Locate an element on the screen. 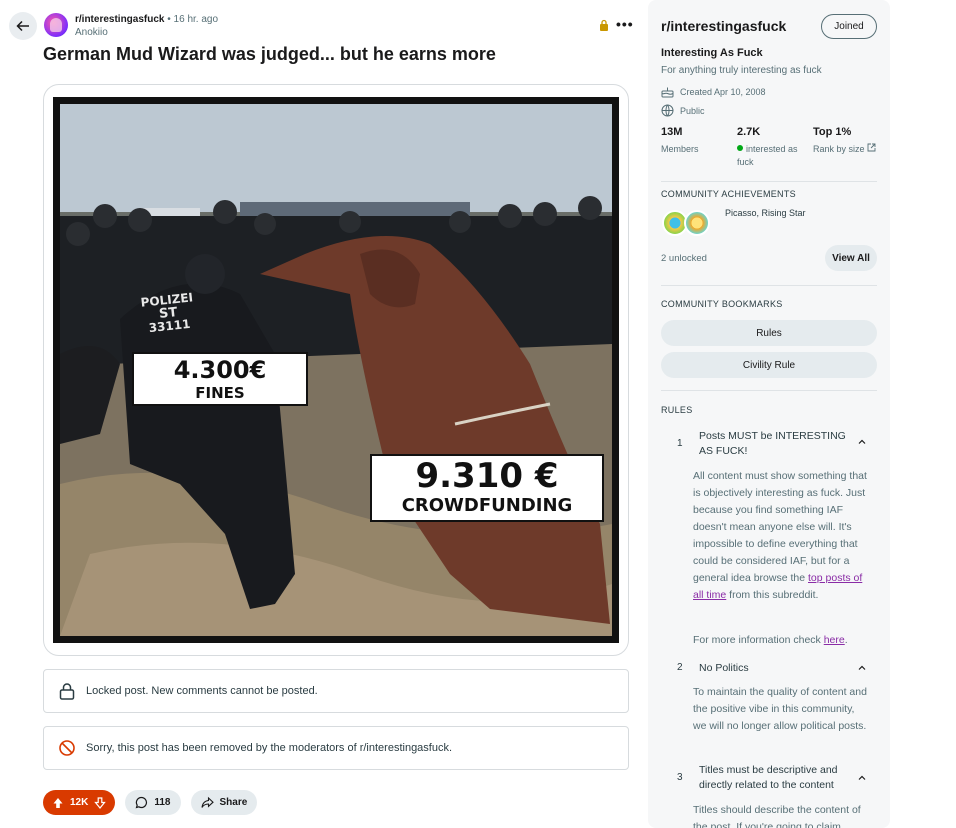 Image resolution: width=956 pixels, height=828 pixels. rule-1-more: For more information check here. is located at coordinates (780, 640).